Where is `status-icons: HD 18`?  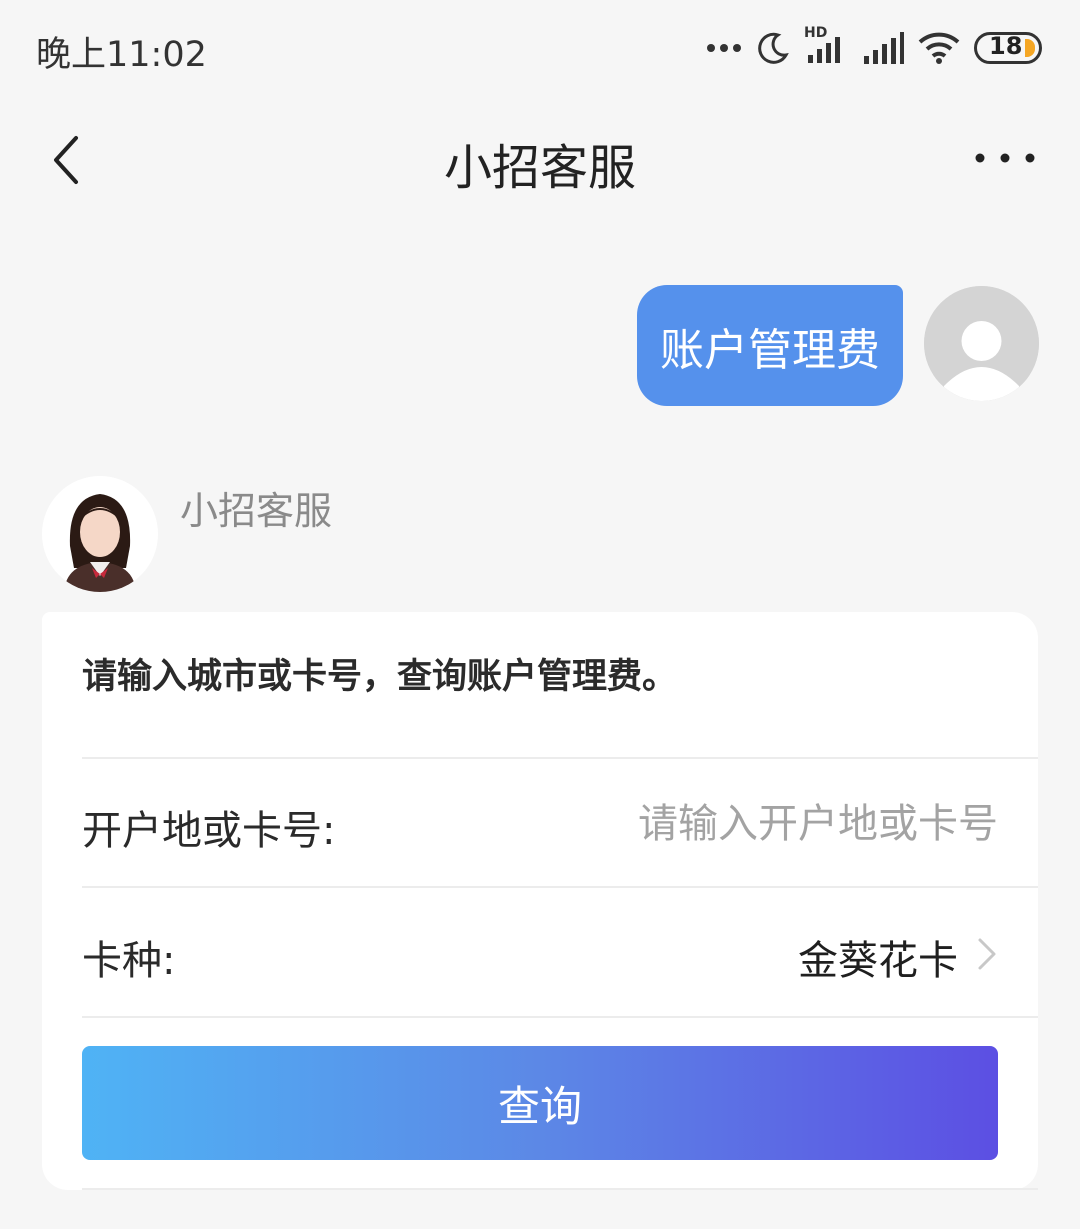
status-icons: HD 18 is located at coordinates (874, 46).